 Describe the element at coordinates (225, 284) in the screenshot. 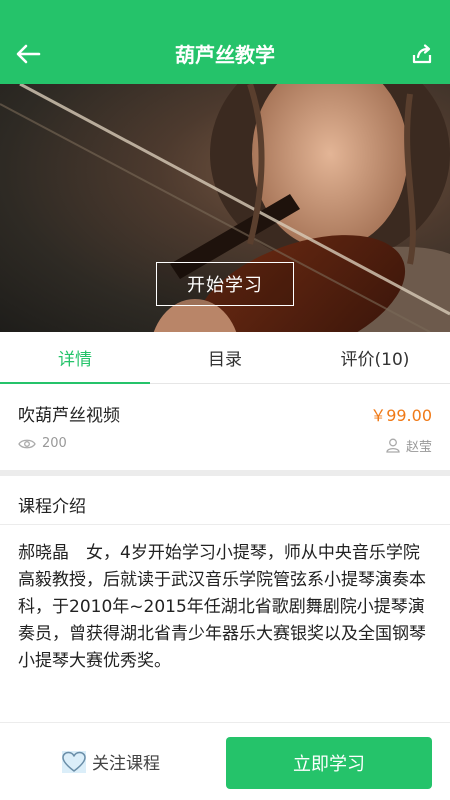

I see `start-learning-button: 开始学习` at that location.